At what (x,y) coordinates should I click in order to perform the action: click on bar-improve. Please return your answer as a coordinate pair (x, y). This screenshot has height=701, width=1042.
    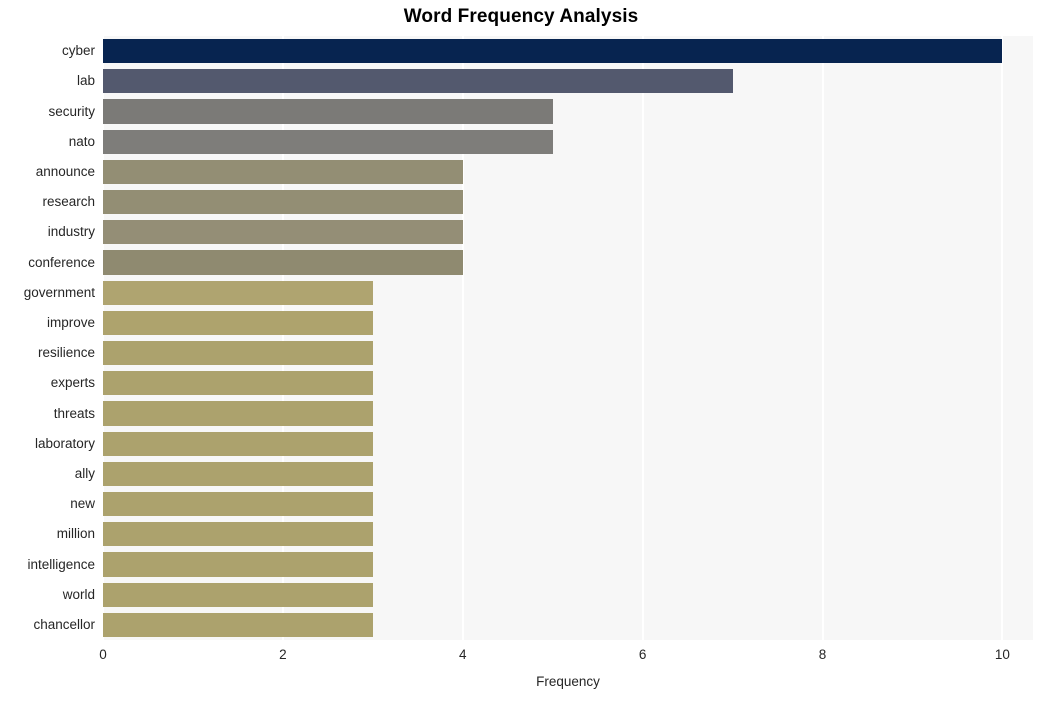
    Looking at the image, I should click on (238, 322).